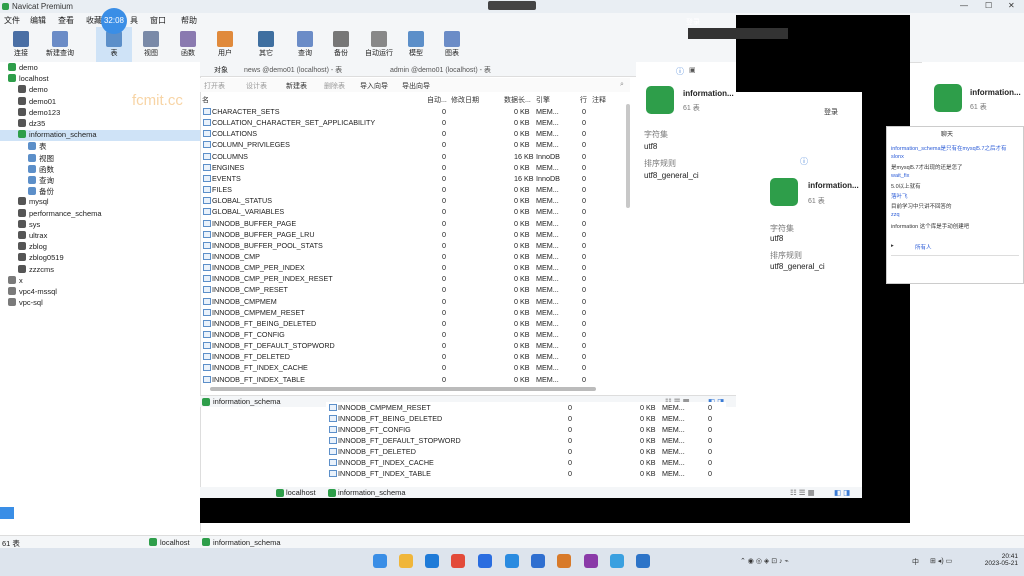 The width and height of the screenshot is (1024, 576). Describe the element at coordinates (543, 100) in the screenshot. I see `col-engine: 引擎` at that location.